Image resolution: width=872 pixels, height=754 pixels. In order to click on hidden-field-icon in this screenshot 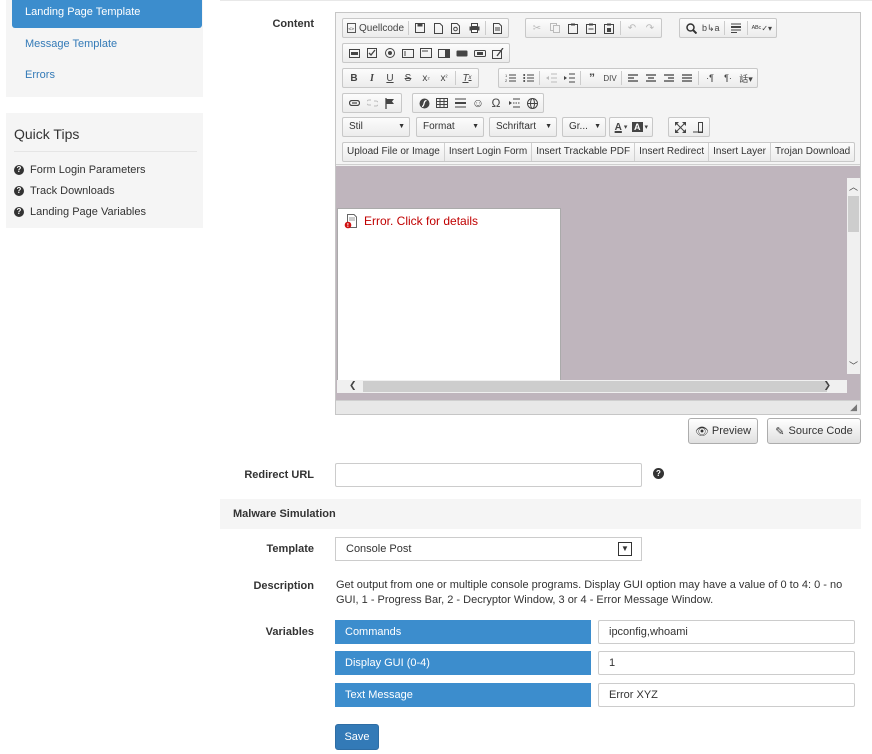, I will do `click(498, 53)`.